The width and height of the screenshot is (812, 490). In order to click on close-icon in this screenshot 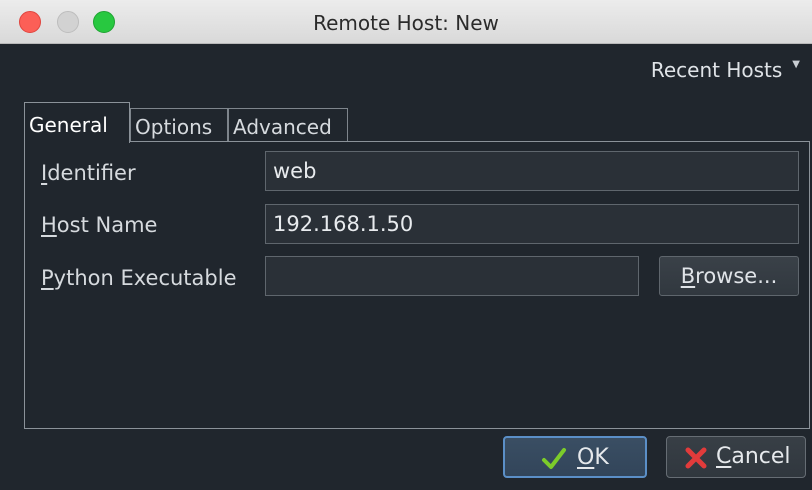, I will do `click(696, 458)`.